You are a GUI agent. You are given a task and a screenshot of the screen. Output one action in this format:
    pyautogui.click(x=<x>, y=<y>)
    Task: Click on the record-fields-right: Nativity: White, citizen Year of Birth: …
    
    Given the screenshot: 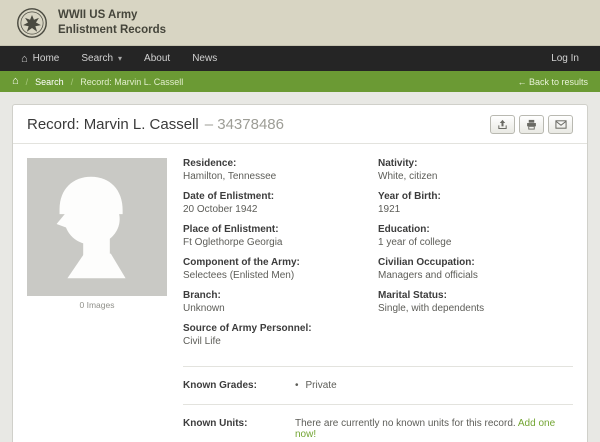 What is the action you would take?
    pyautogui.click(x=475, y=257)
    